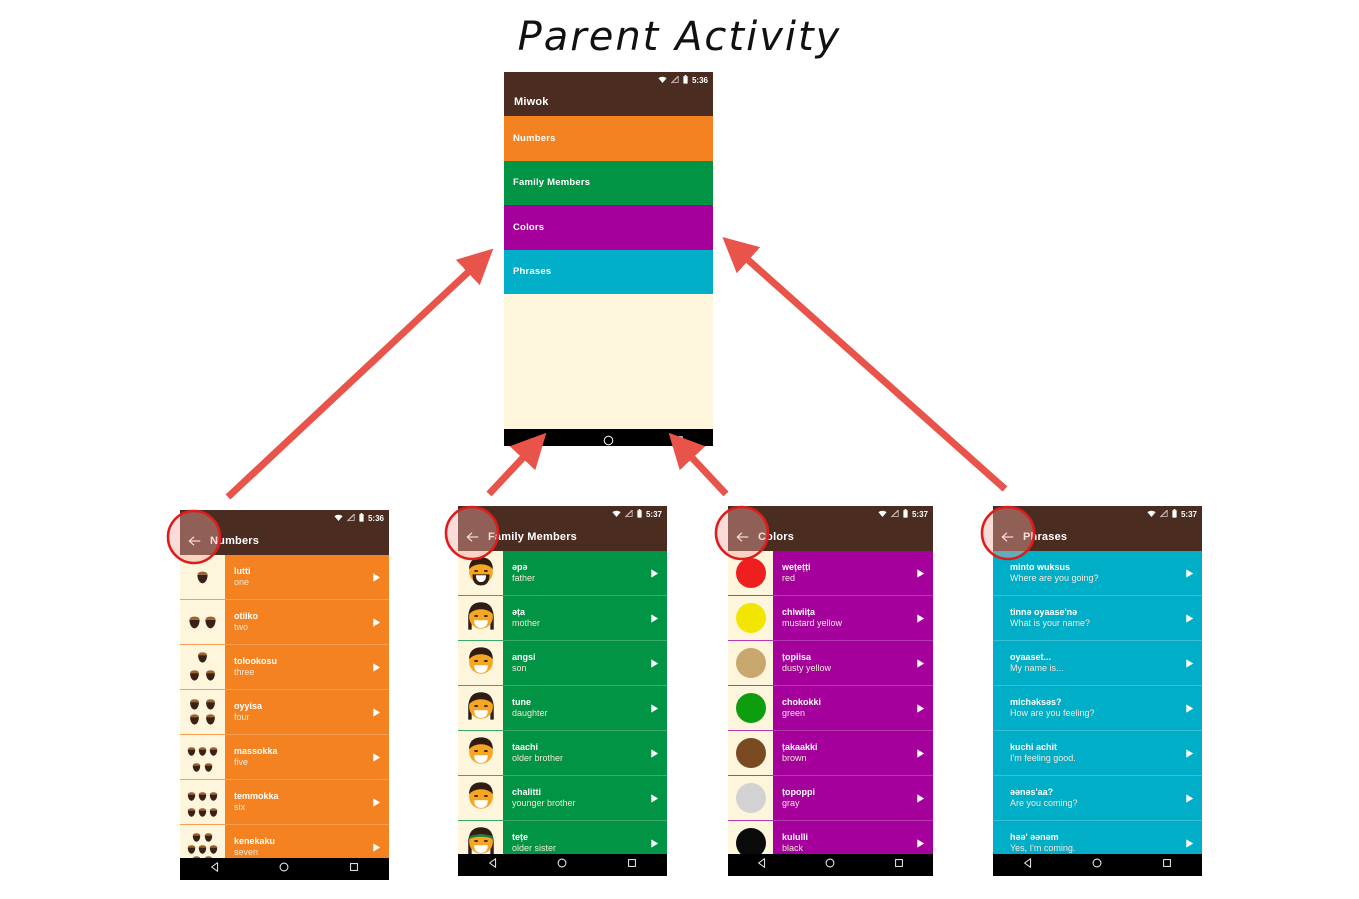  I want to click on translation-word: brown, so click(794, 758).